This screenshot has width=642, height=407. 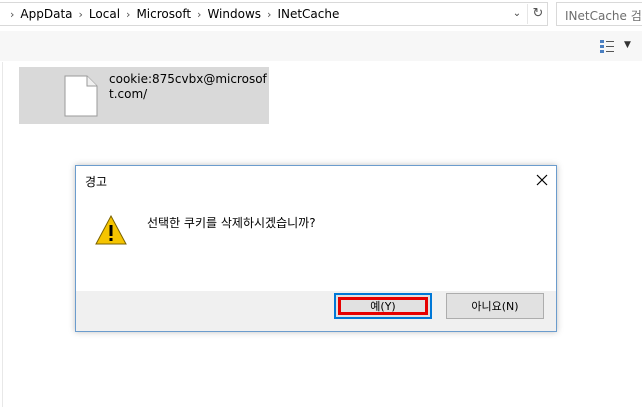 What do you see at coordinates (188, 86) in the screenshot?
I see `file-name: cookie:875cvbx@microsoft.com/` at bounding box center [188, 86].